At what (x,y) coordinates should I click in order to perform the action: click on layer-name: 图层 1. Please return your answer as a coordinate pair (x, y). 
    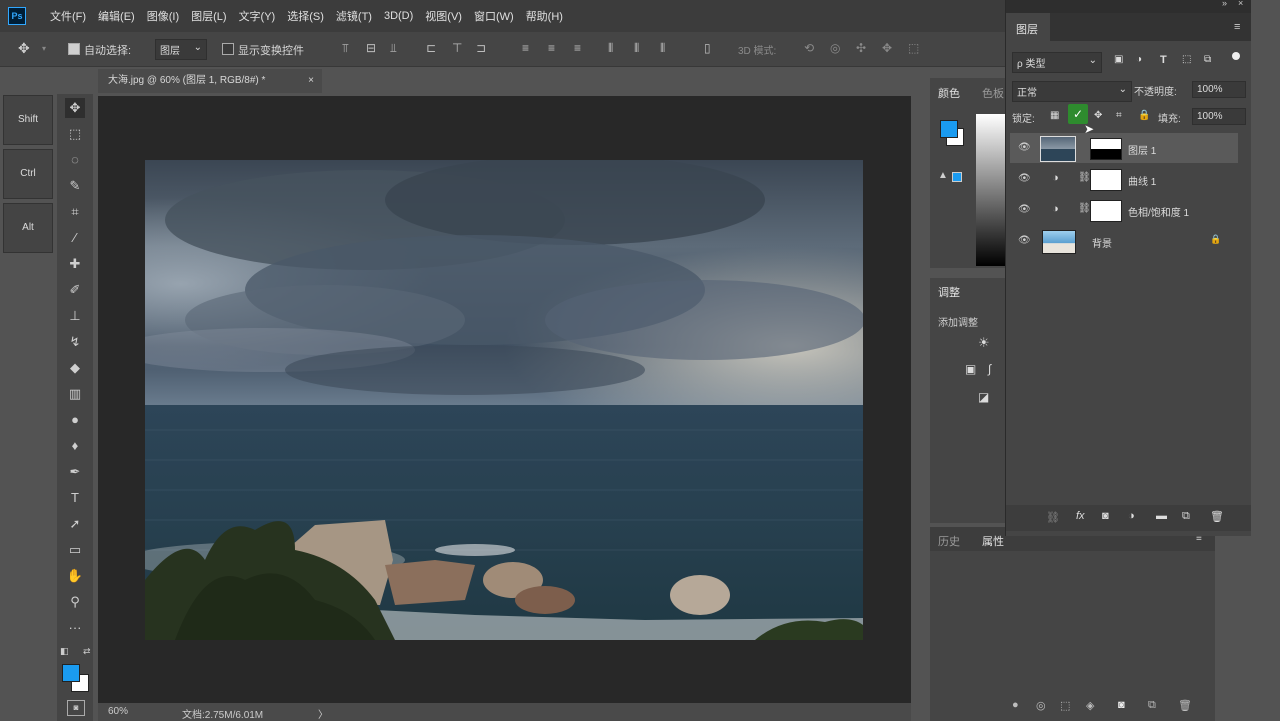
    Looking at the image, I should click on (1142, 149).